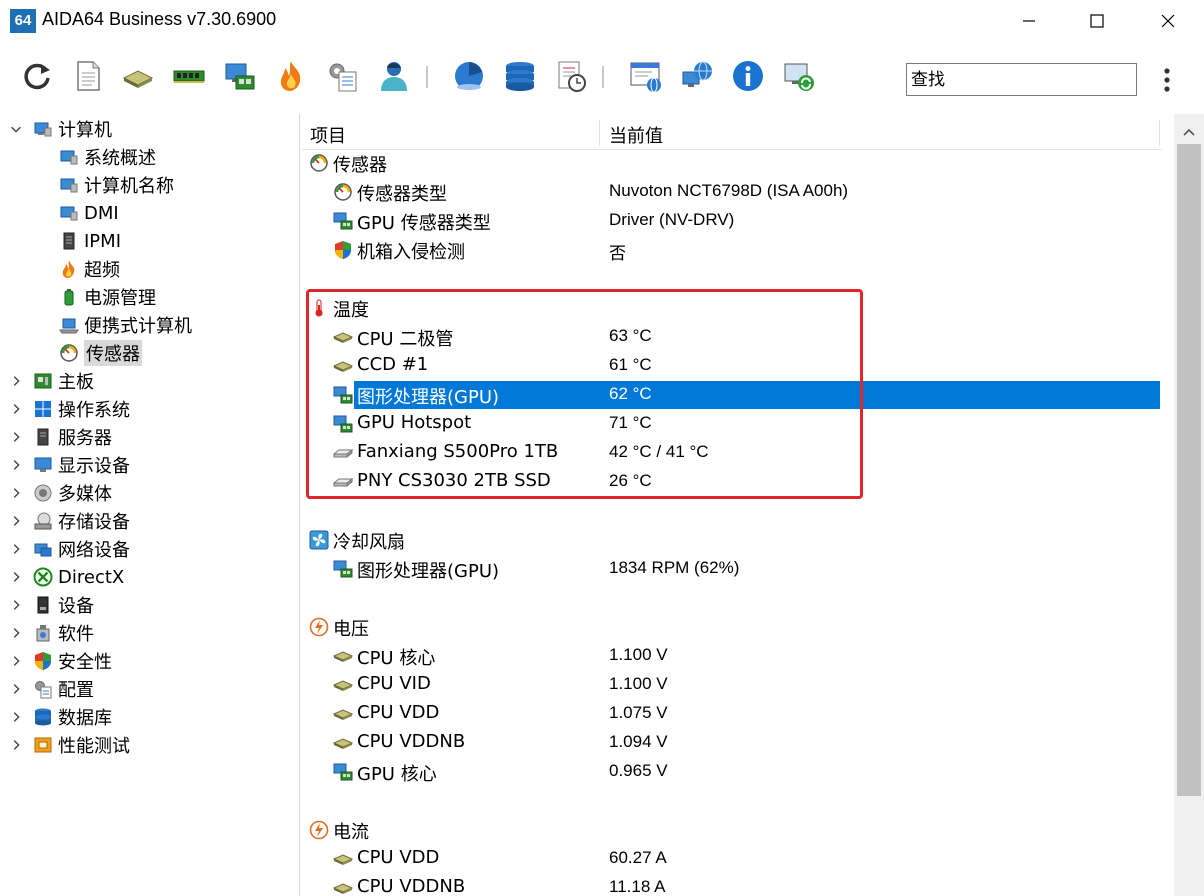 The width and height of the screenshot is (1204, 896). What do you see at coordinates (43, 437) in the screenshot?
I see `server-icon` at bounding box center [43, 437].